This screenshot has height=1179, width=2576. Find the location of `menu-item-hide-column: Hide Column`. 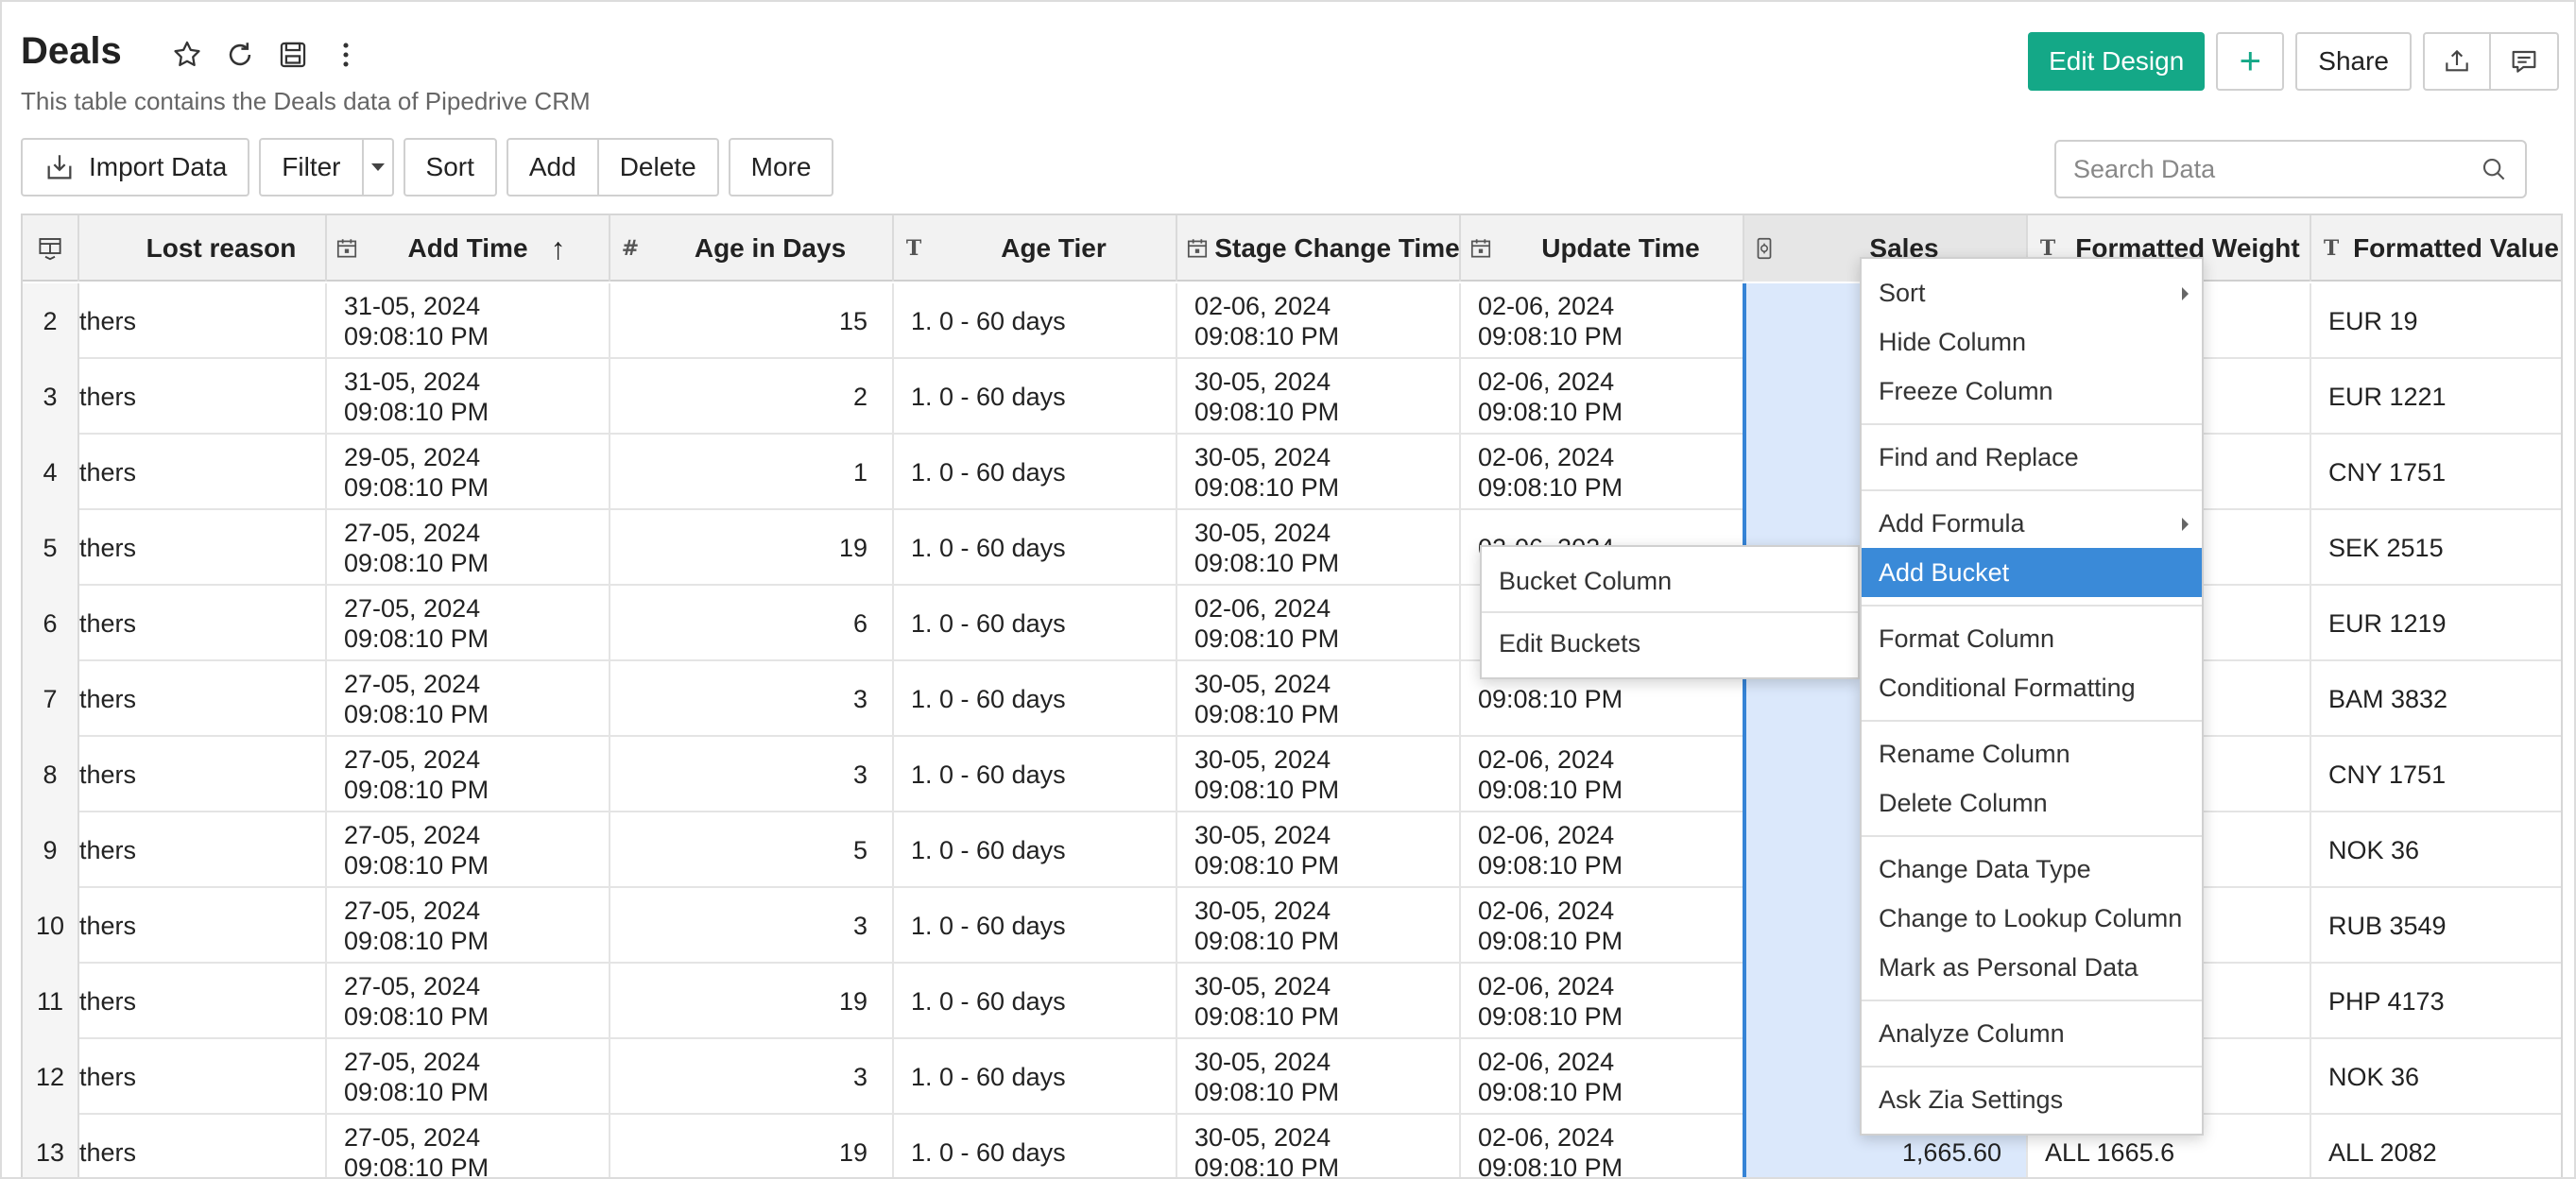

menu-item-hide-column: Hide Column is located at coordinates (2032, 342).